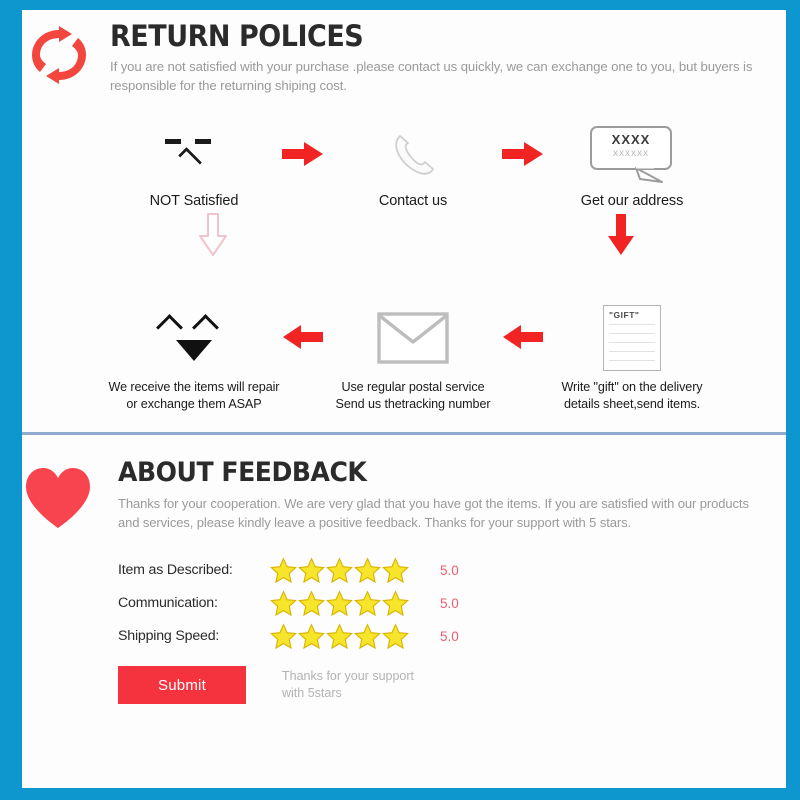 This screenshot has width=800, height=800. What do you see at coordinates (348, 685) in the screenshot?
I see `submit-note: Thanks for your support with 5stars` at bounding box center [348, 685].